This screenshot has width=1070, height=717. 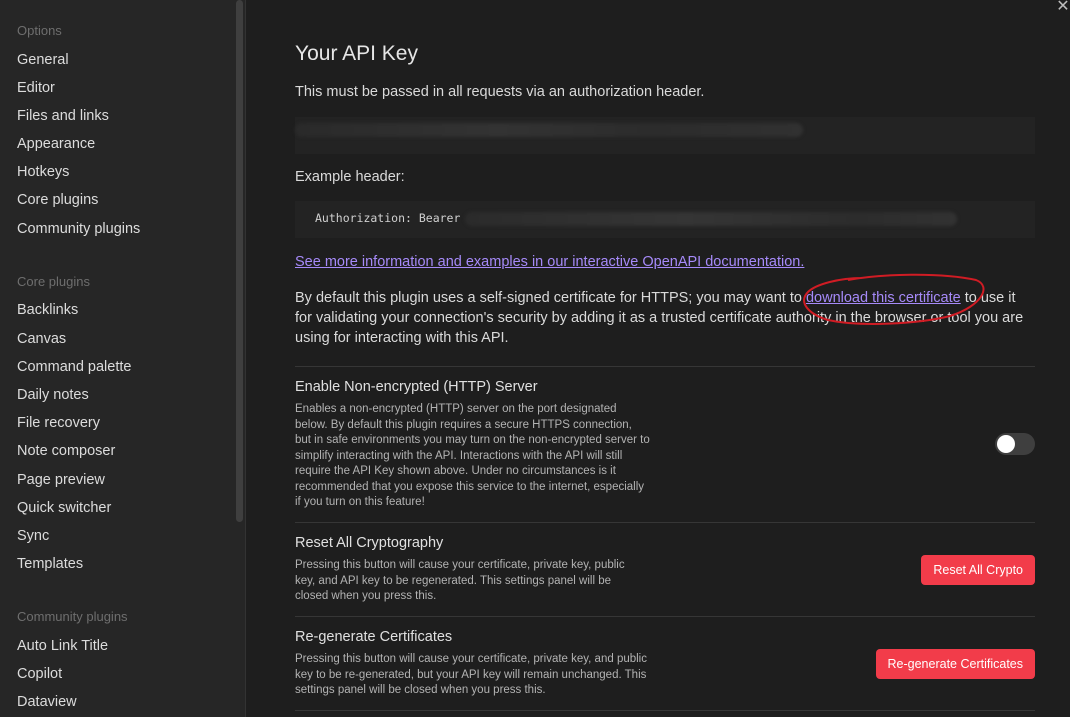 I want to click on sidebar-item-page-preview: Page preview, so click(x=61, y=480).